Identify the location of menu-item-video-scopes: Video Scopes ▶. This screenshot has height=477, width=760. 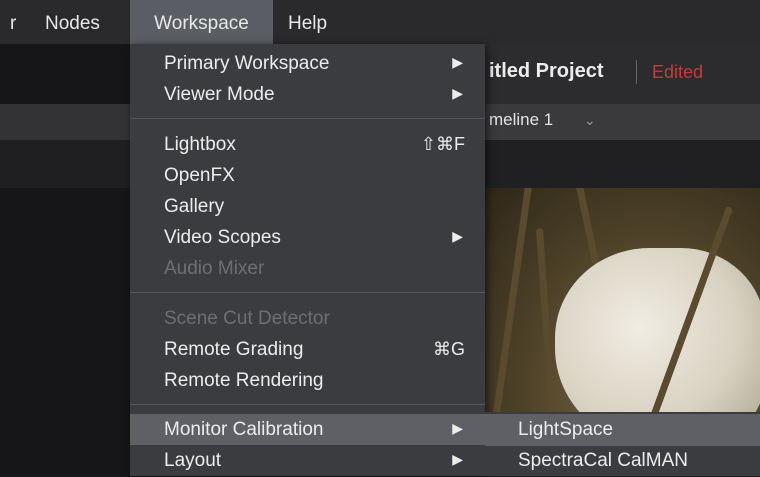
(307, 237).